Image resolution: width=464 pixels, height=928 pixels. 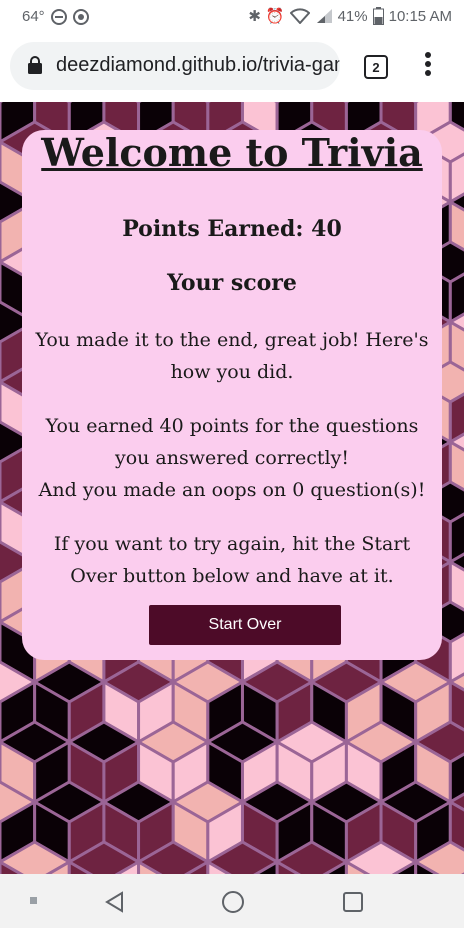 I want to click on wifi-icon, so click(x=299, y=16).